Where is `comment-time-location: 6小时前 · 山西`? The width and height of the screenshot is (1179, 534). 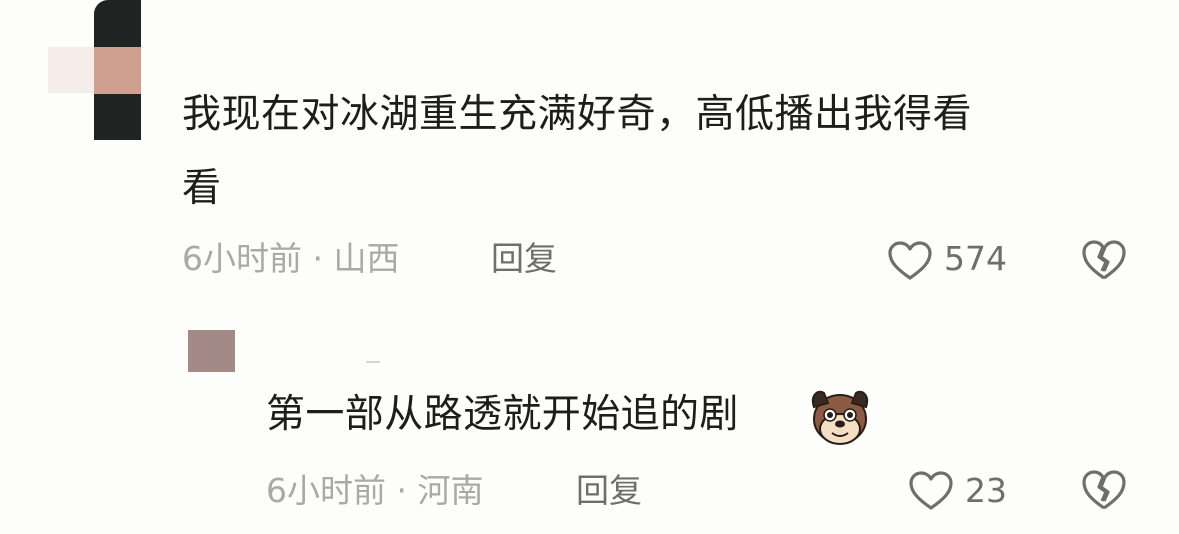
comment-time-location: 6小时前 · 山西 is located at coordinates (291, 258).